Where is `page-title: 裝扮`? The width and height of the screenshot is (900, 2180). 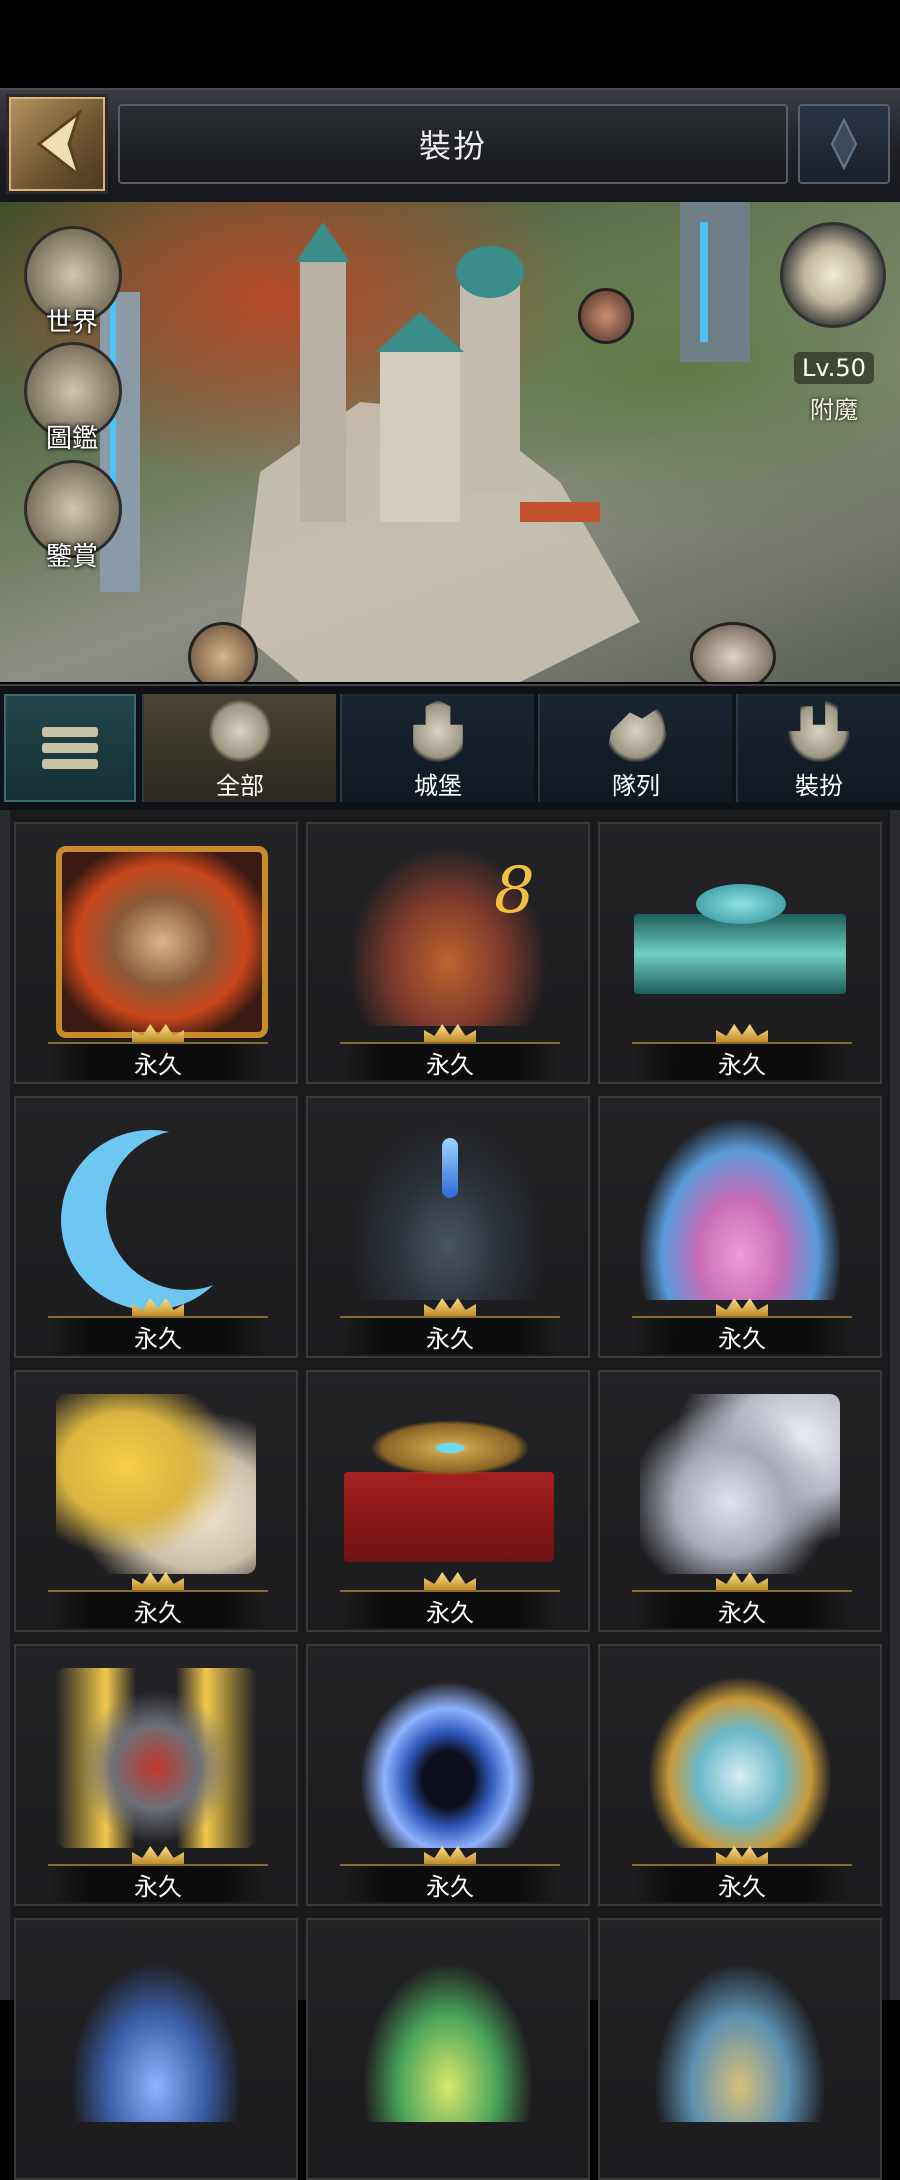 page-title: 裝扮 is located at coordinates (452, 146).